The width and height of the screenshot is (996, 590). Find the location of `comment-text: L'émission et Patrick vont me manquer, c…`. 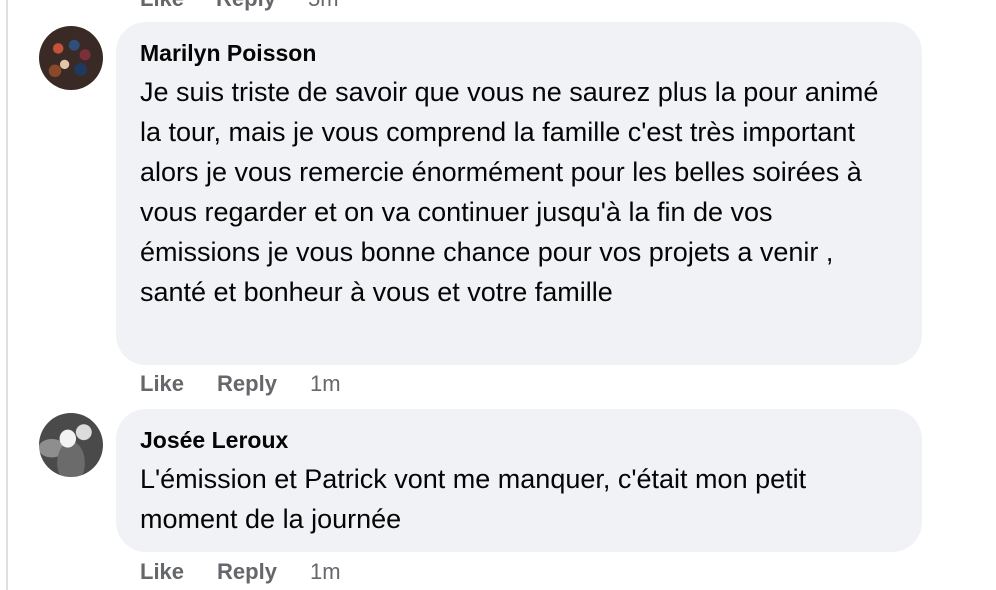

comment-text: L'émission et Patrick vont me manquer, c… is located at coordinates (473, 499).